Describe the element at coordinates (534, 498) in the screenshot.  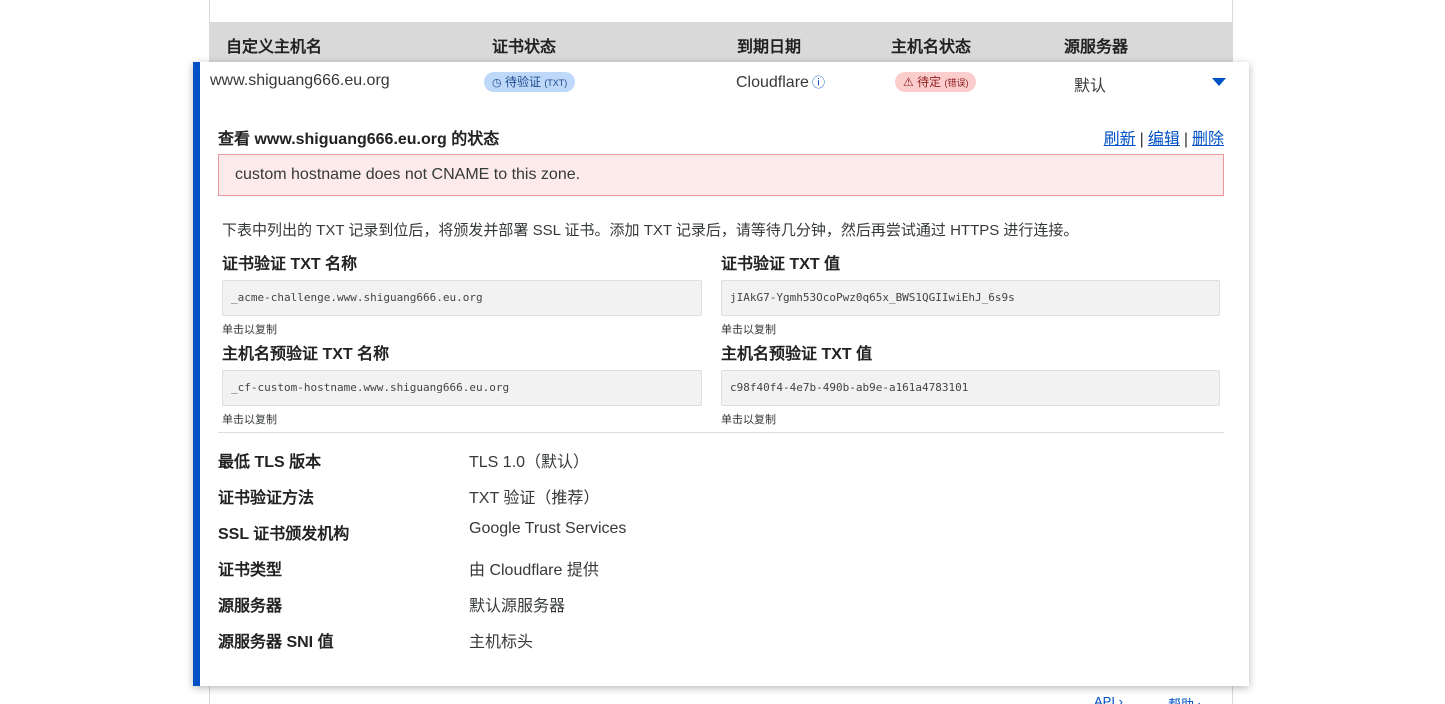
I see `detail-value-validation-method: TXT 验证（推荐）` at that location.